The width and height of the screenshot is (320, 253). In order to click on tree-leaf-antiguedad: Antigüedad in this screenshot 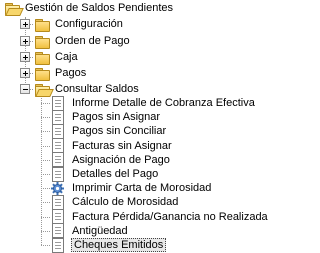, I will do `click(89, 231)`.